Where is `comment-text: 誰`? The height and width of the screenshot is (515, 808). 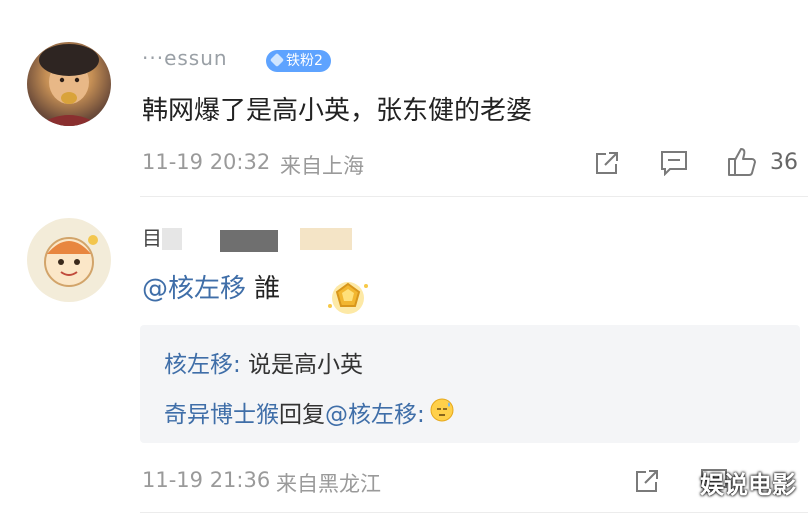
comment-text: 誰 is located at coordinates (267, 289).